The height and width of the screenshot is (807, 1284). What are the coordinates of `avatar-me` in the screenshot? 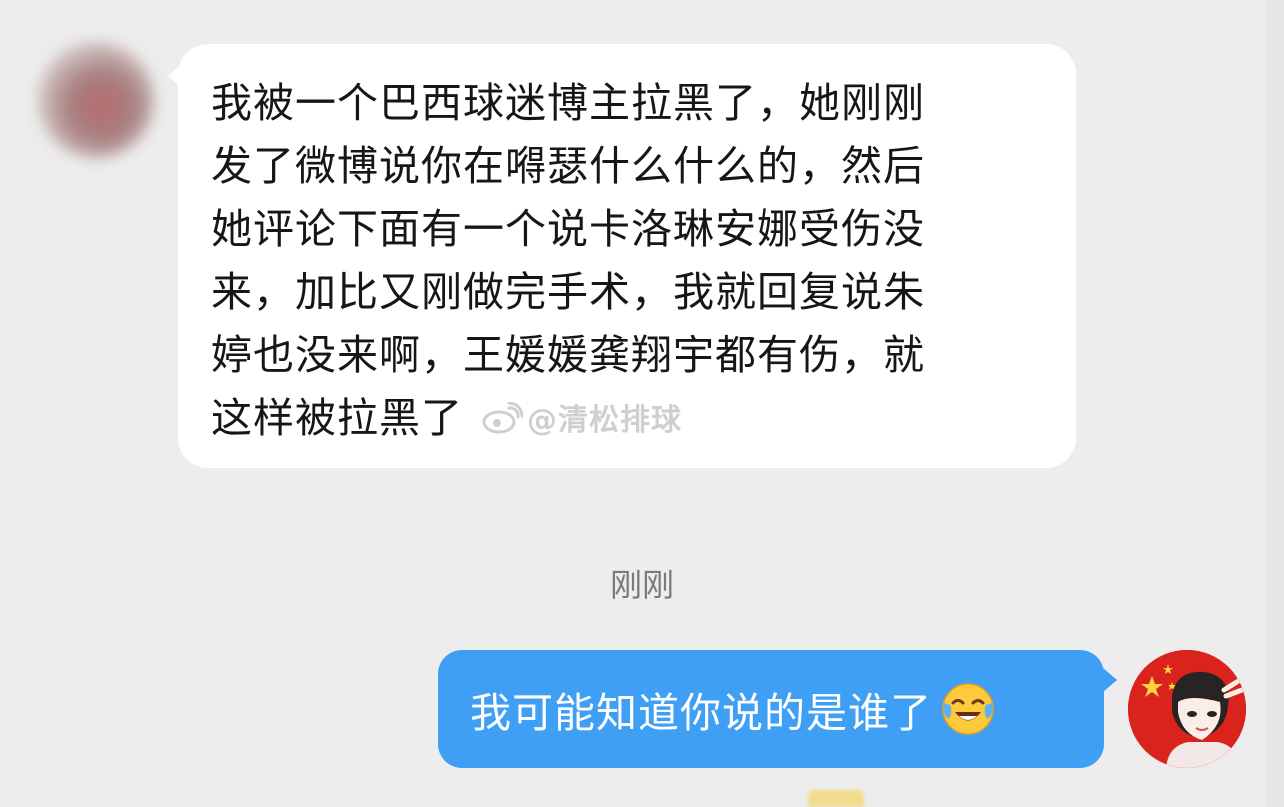 It's located at (1187, 709).